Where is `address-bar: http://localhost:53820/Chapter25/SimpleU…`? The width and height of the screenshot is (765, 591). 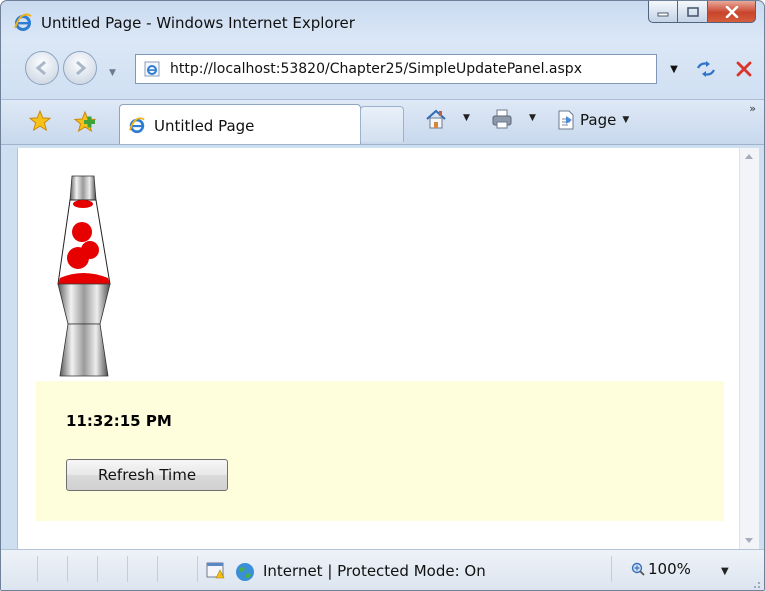
address-bar: http://localhost:53820/Chapter25/SimpleU… is located at coordinates (396, 69).